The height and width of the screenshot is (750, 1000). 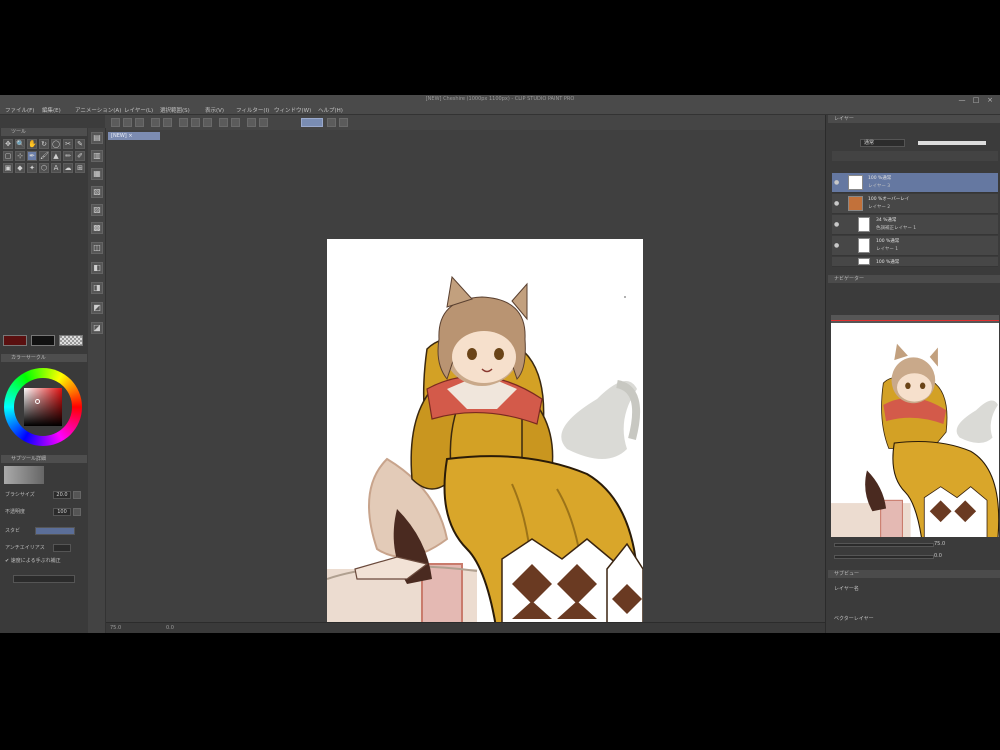 What do you see at coordinates (139, 122) in the screenshot?
I see `save-button` at bounding box center [139, 122].